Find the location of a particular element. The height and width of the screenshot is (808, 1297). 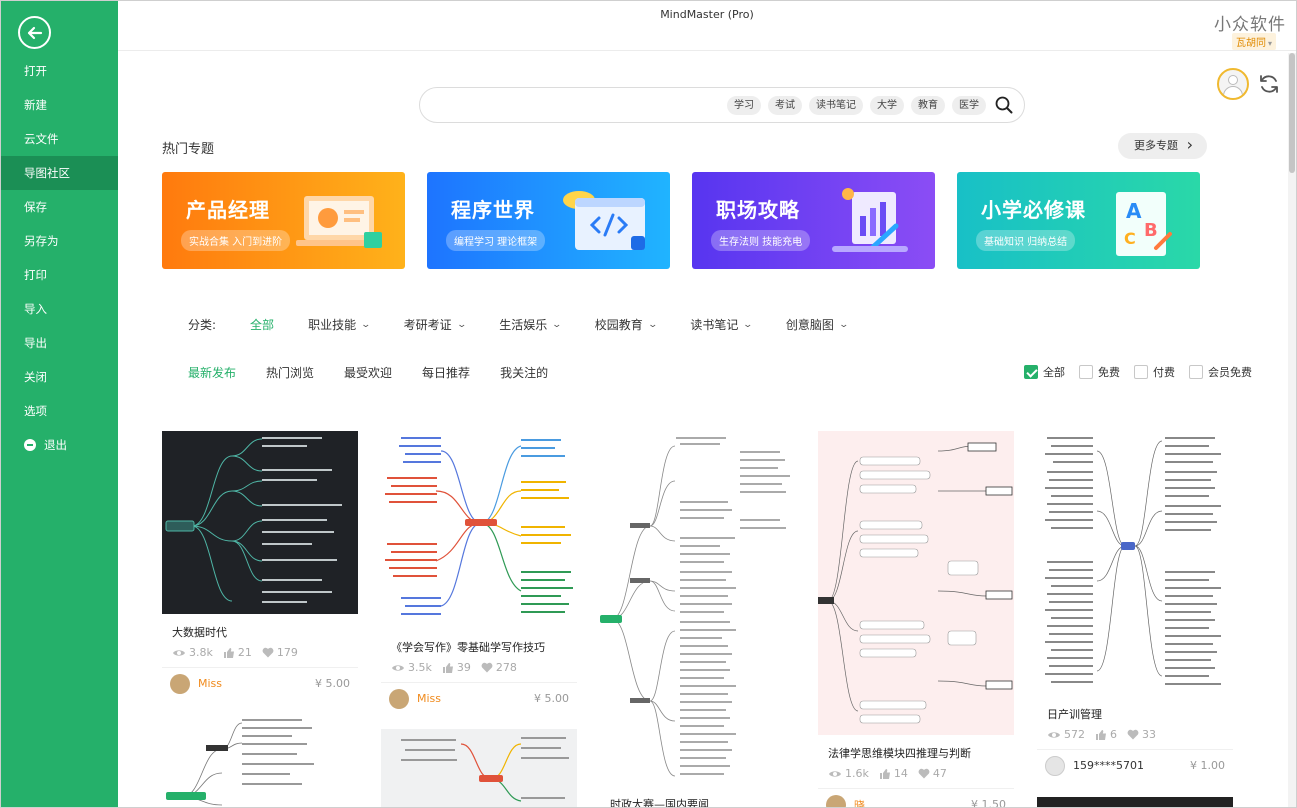

banner-workplace-guide: 职场攻略 生存法则 技能充电 is located at coordinates (813, 220).